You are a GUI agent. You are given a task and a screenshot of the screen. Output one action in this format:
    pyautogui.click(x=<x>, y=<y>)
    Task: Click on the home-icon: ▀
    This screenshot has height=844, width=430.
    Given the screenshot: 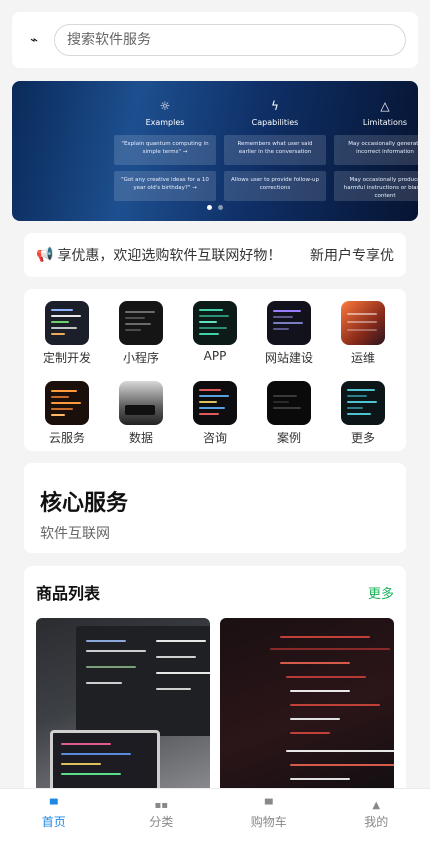 What is the action you would take?
    pyautogui.click(x=53, y=805)
    